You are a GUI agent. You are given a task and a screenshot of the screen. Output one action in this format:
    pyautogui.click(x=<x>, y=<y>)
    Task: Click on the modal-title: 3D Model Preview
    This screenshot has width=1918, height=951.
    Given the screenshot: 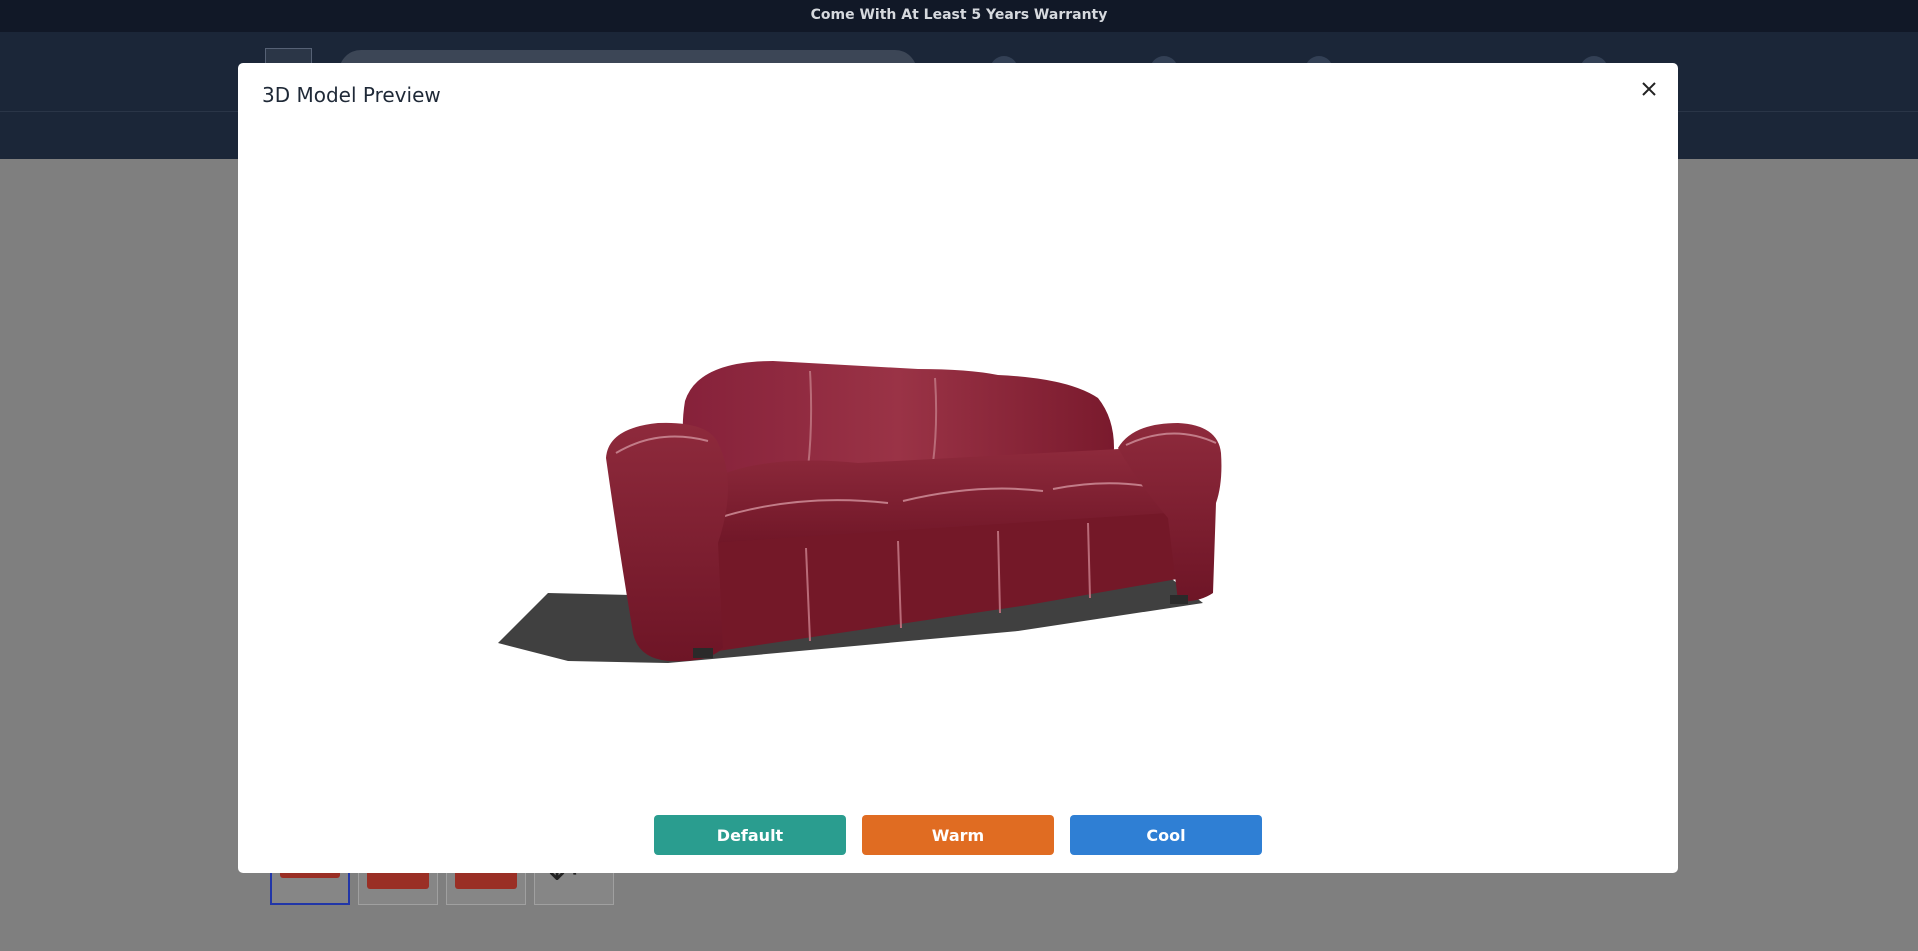 What is the action you would take?
    pyautogui.click(x=351, y=95)
    